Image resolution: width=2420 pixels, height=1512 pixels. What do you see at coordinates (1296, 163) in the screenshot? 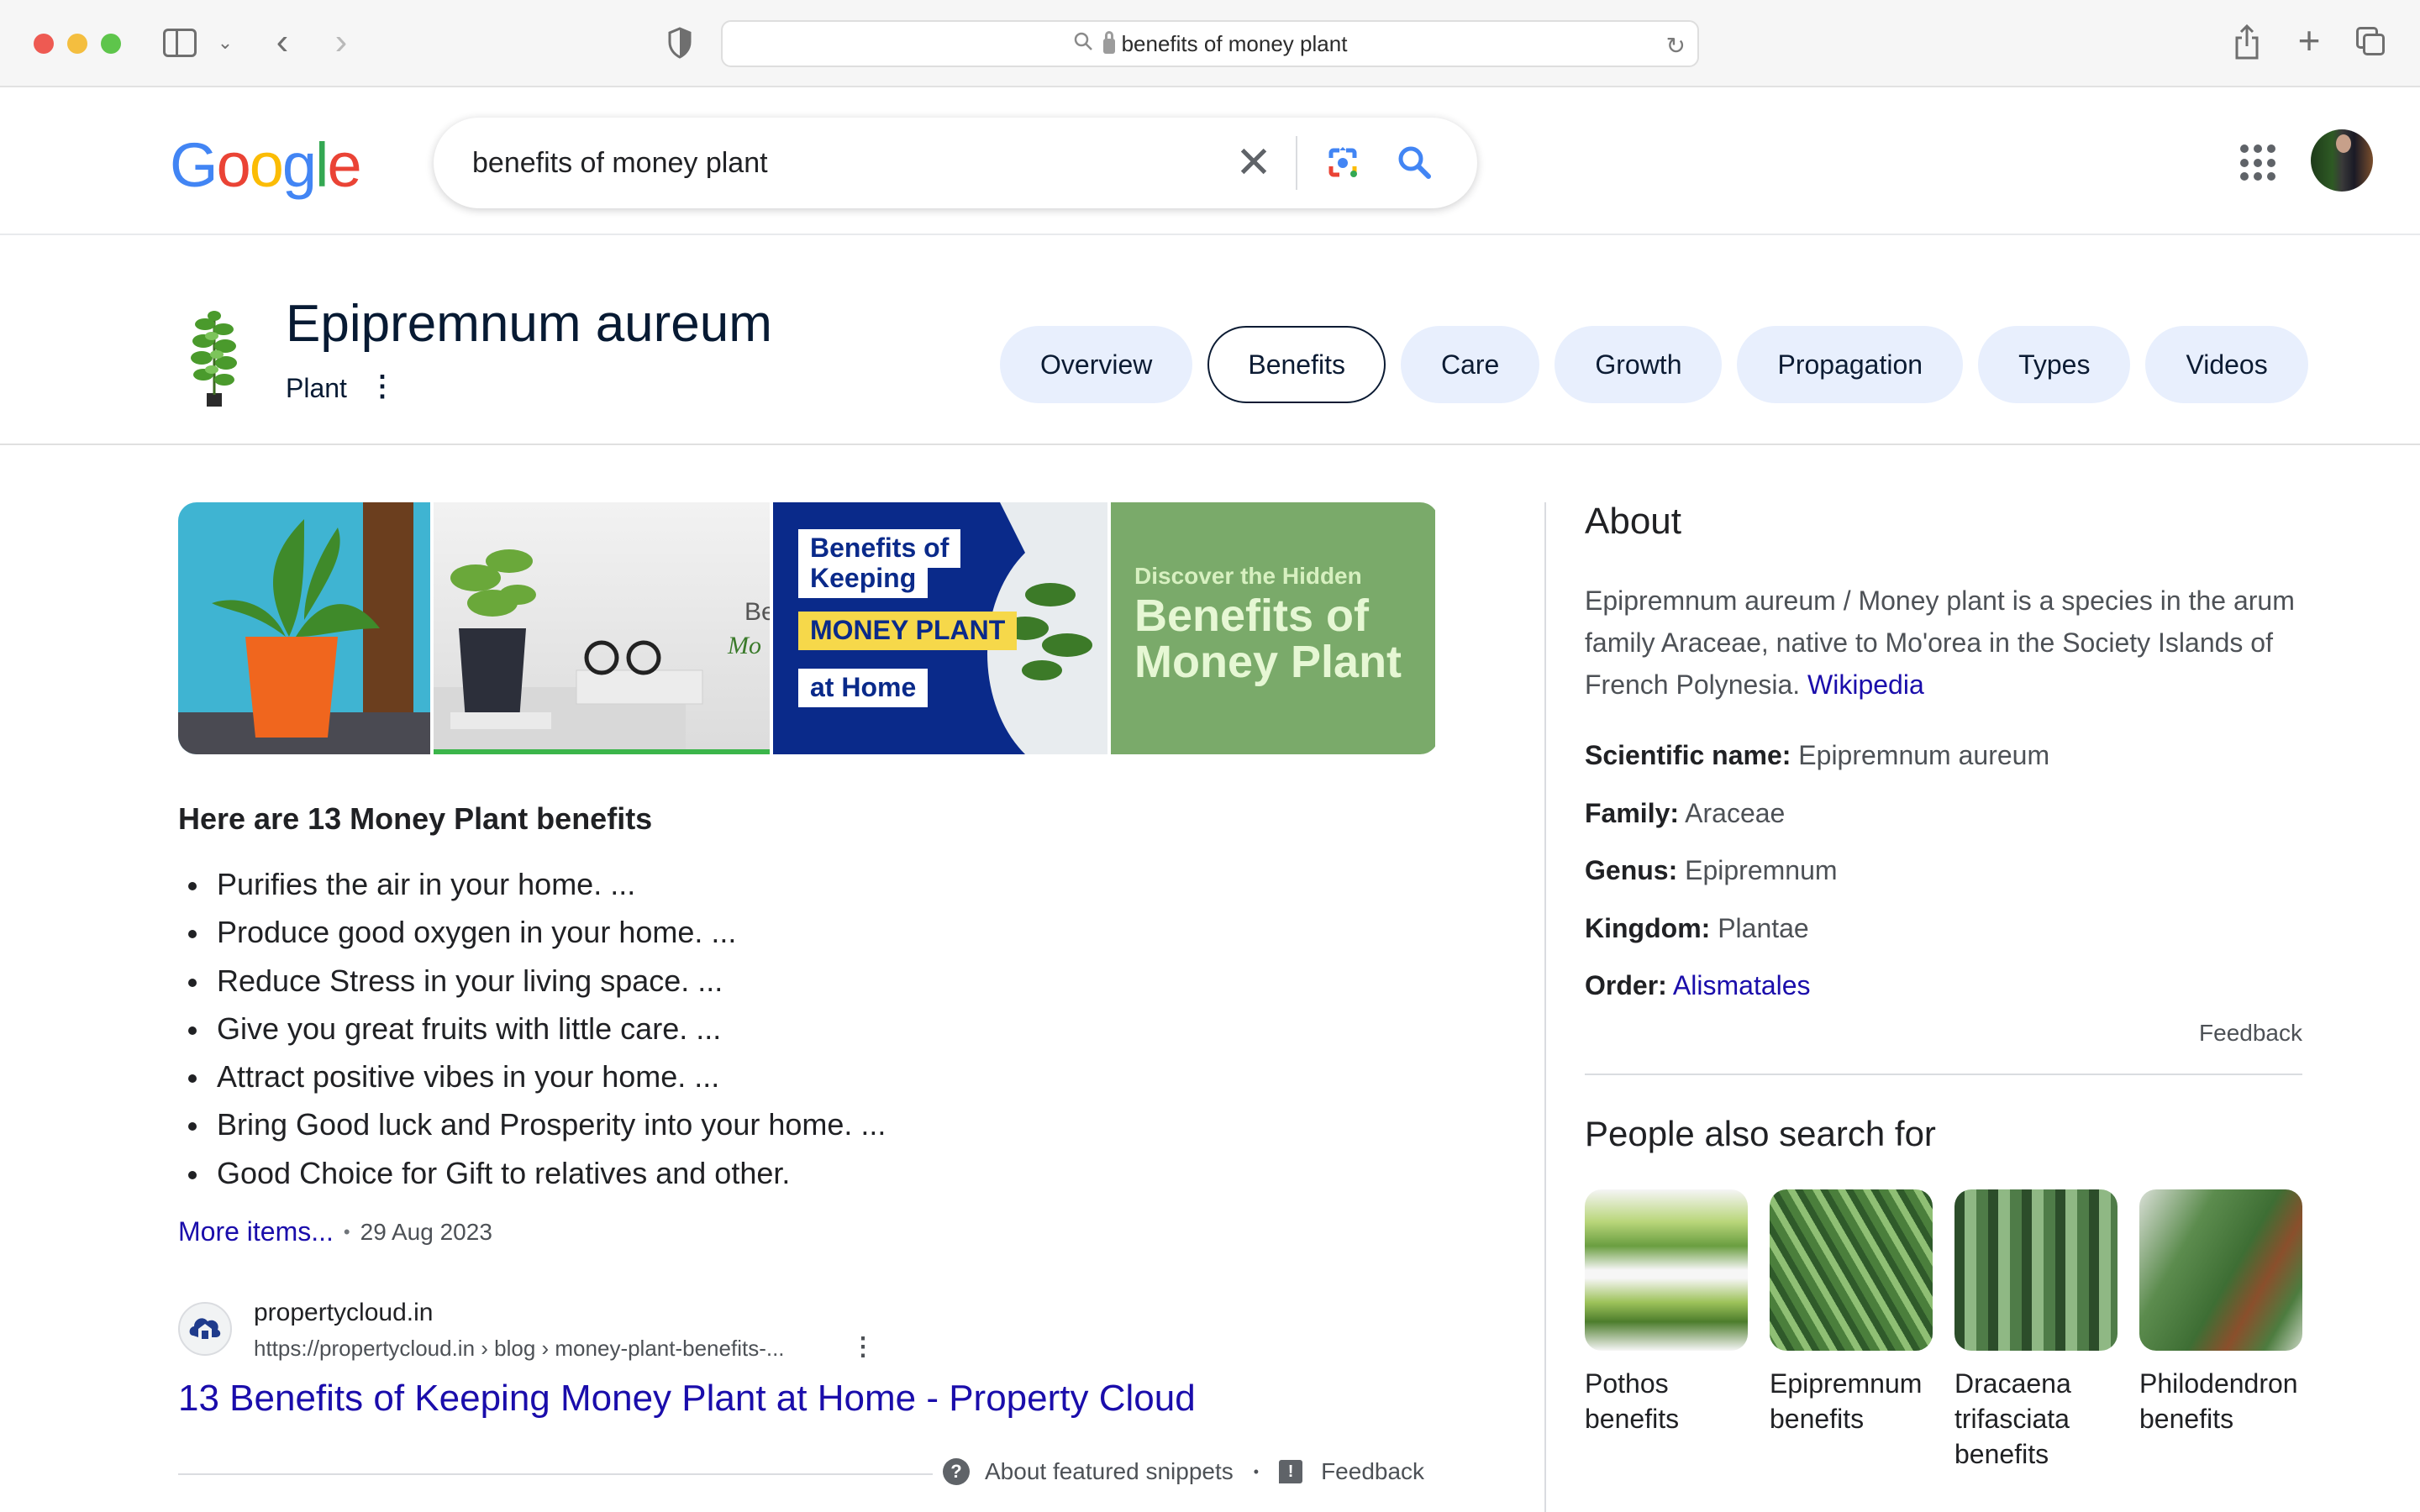
I see `search-divider` at bounding box center [1296, 163].